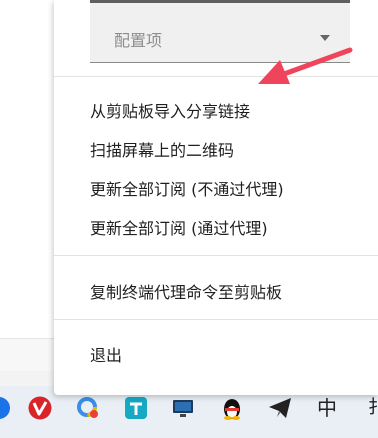 This screenshot has width=378, height=438. What do you see at coordinates (232, 408) in the screenshot?
I see `qq-penguin-icon` at bounding box center [232, 408].